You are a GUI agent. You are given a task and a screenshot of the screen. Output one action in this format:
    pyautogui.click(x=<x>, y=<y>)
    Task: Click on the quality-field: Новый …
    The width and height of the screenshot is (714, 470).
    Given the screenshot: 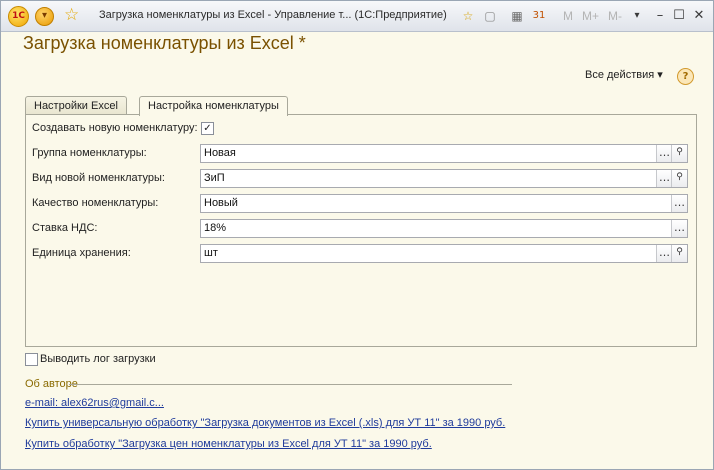 What is the action you would take?
    pyautogui.click(x=444, y=203)
    